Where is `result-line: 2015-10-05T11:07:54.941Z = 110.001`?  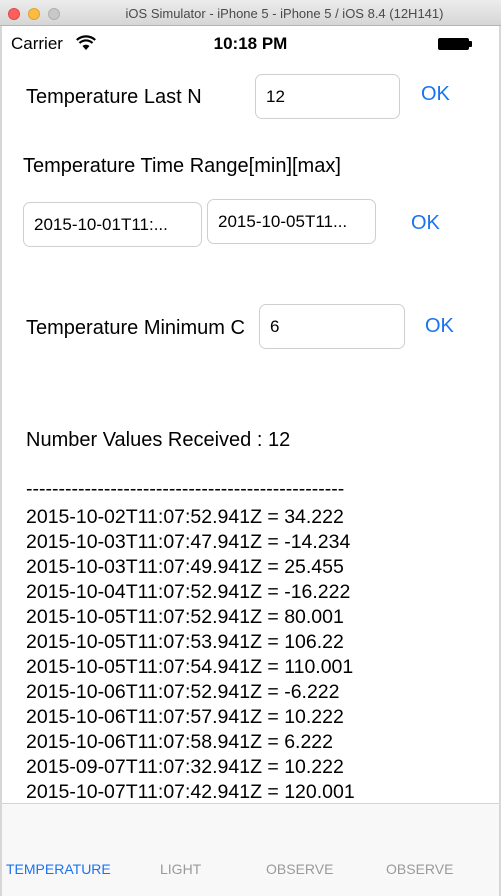
result-line: 2015-10-05T11:07:54.941Z = 110.001 is located at coordinates (190, 667).